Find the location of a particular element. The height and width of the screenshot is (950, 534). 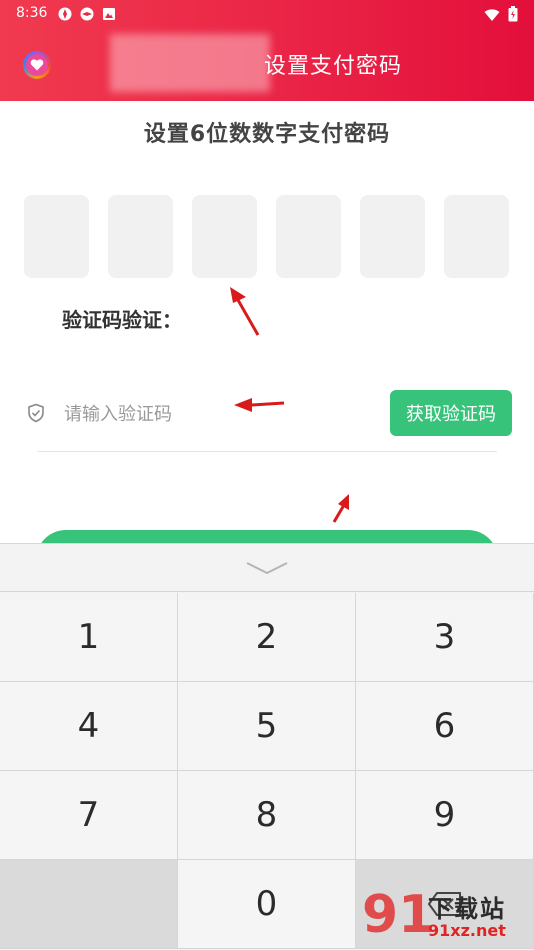

verification-code-row: 获取验证码 is located at coordinates (267, 414).